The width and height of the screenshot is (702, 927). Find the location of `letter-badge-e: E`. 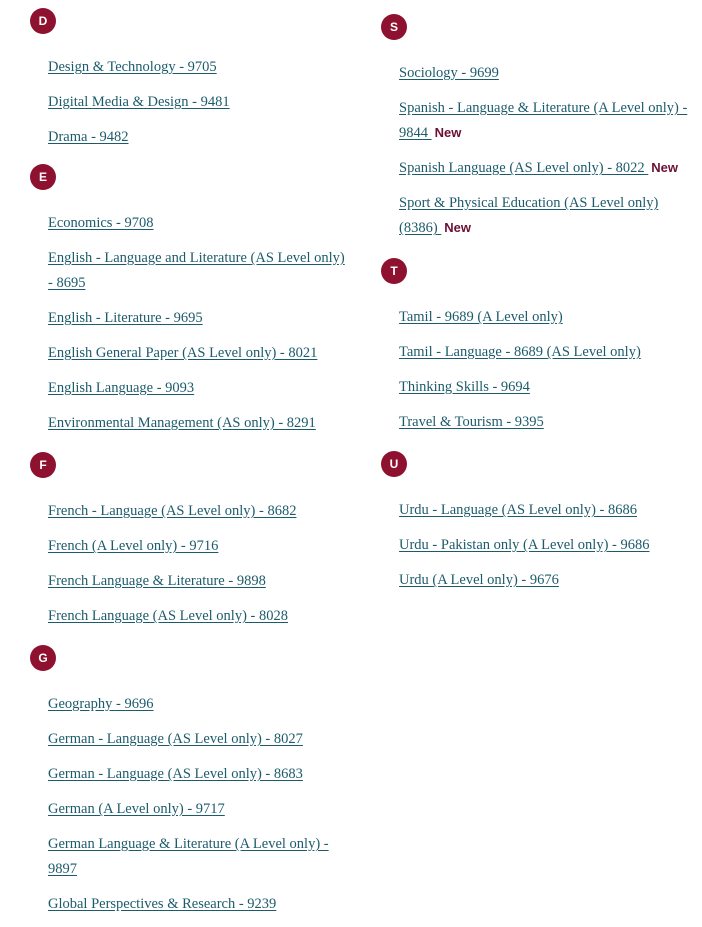

letter-badge-e: E is located at coordinates (43, 177).